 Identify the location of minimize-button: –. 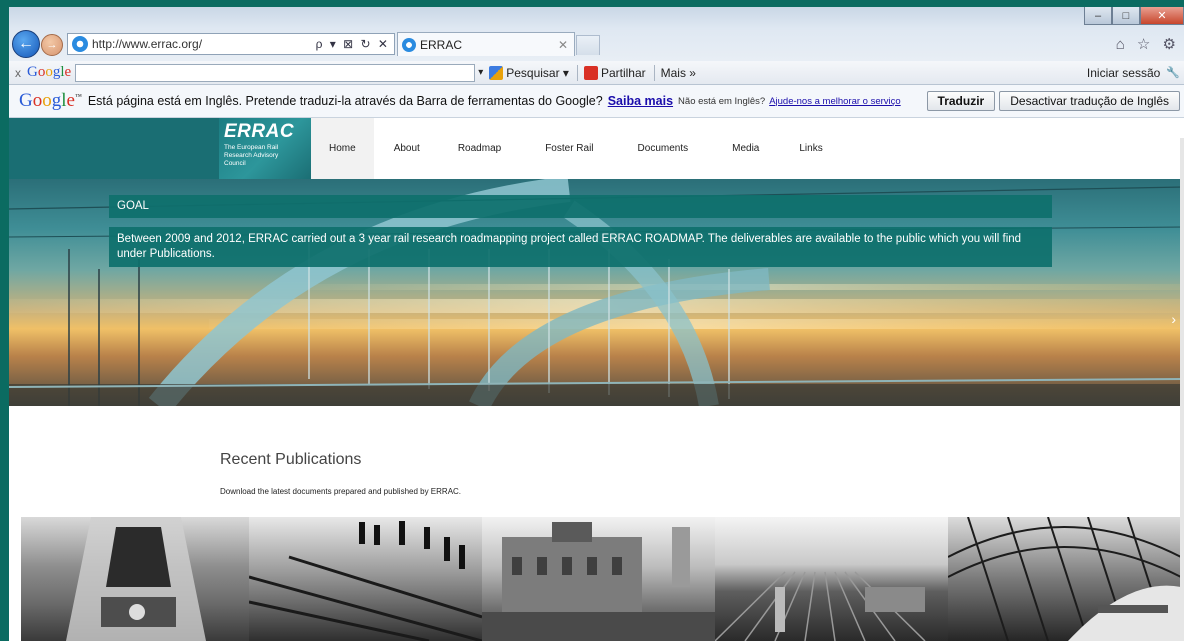
(1098, 16).